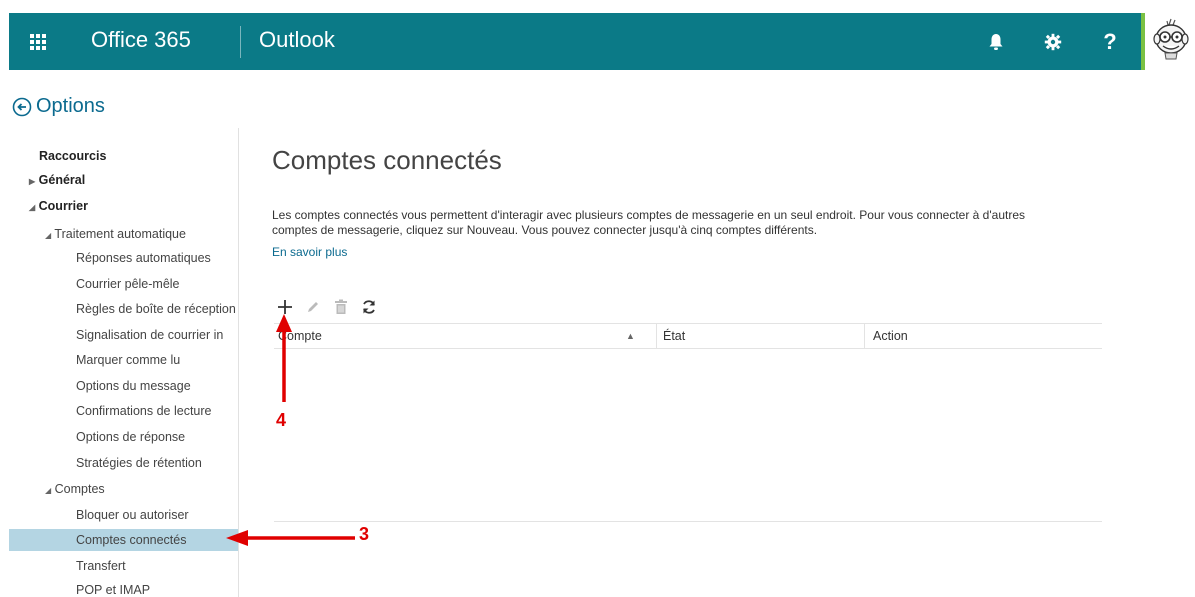 This screenshot has width=1195, height=597. Describe the element at coordinates (364, 534) in the screenshot. I see `annotation-label-3: 3` at that location.